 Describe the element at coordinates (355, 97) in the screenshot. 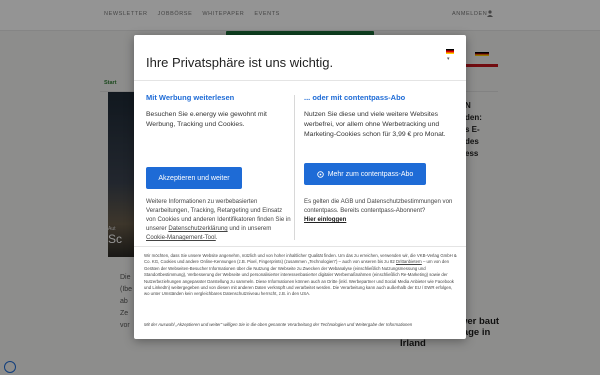

I see `subscription-heading: ... oder mit contentpass-Abo` at that location.